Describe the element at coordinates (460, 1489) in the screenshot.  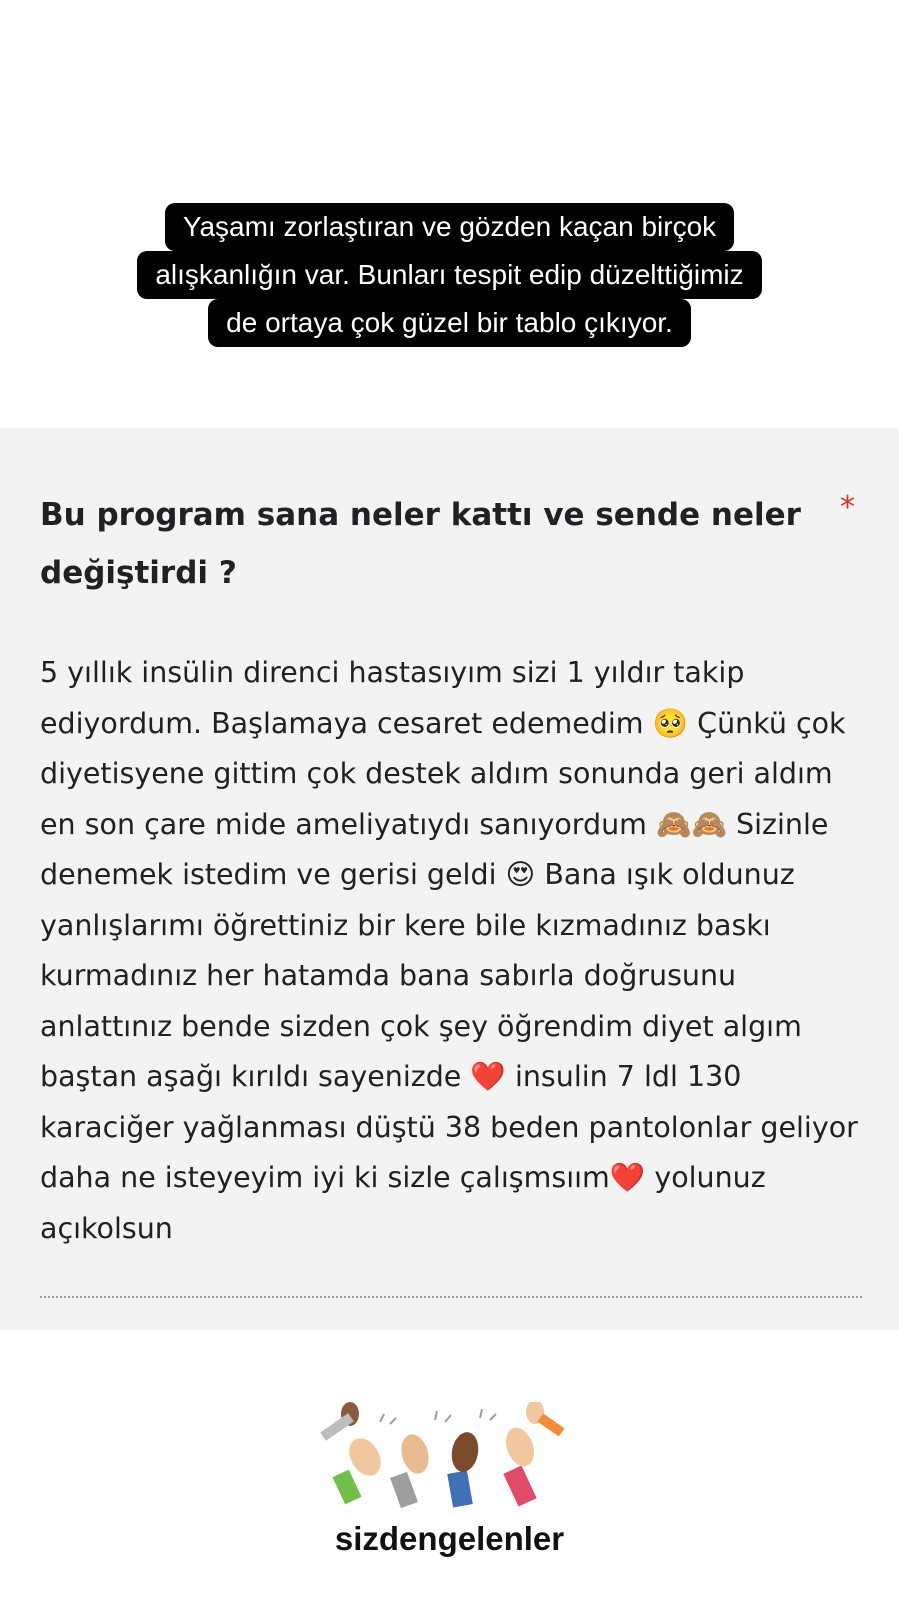
I see `sleeve-blue-icon` at that location.